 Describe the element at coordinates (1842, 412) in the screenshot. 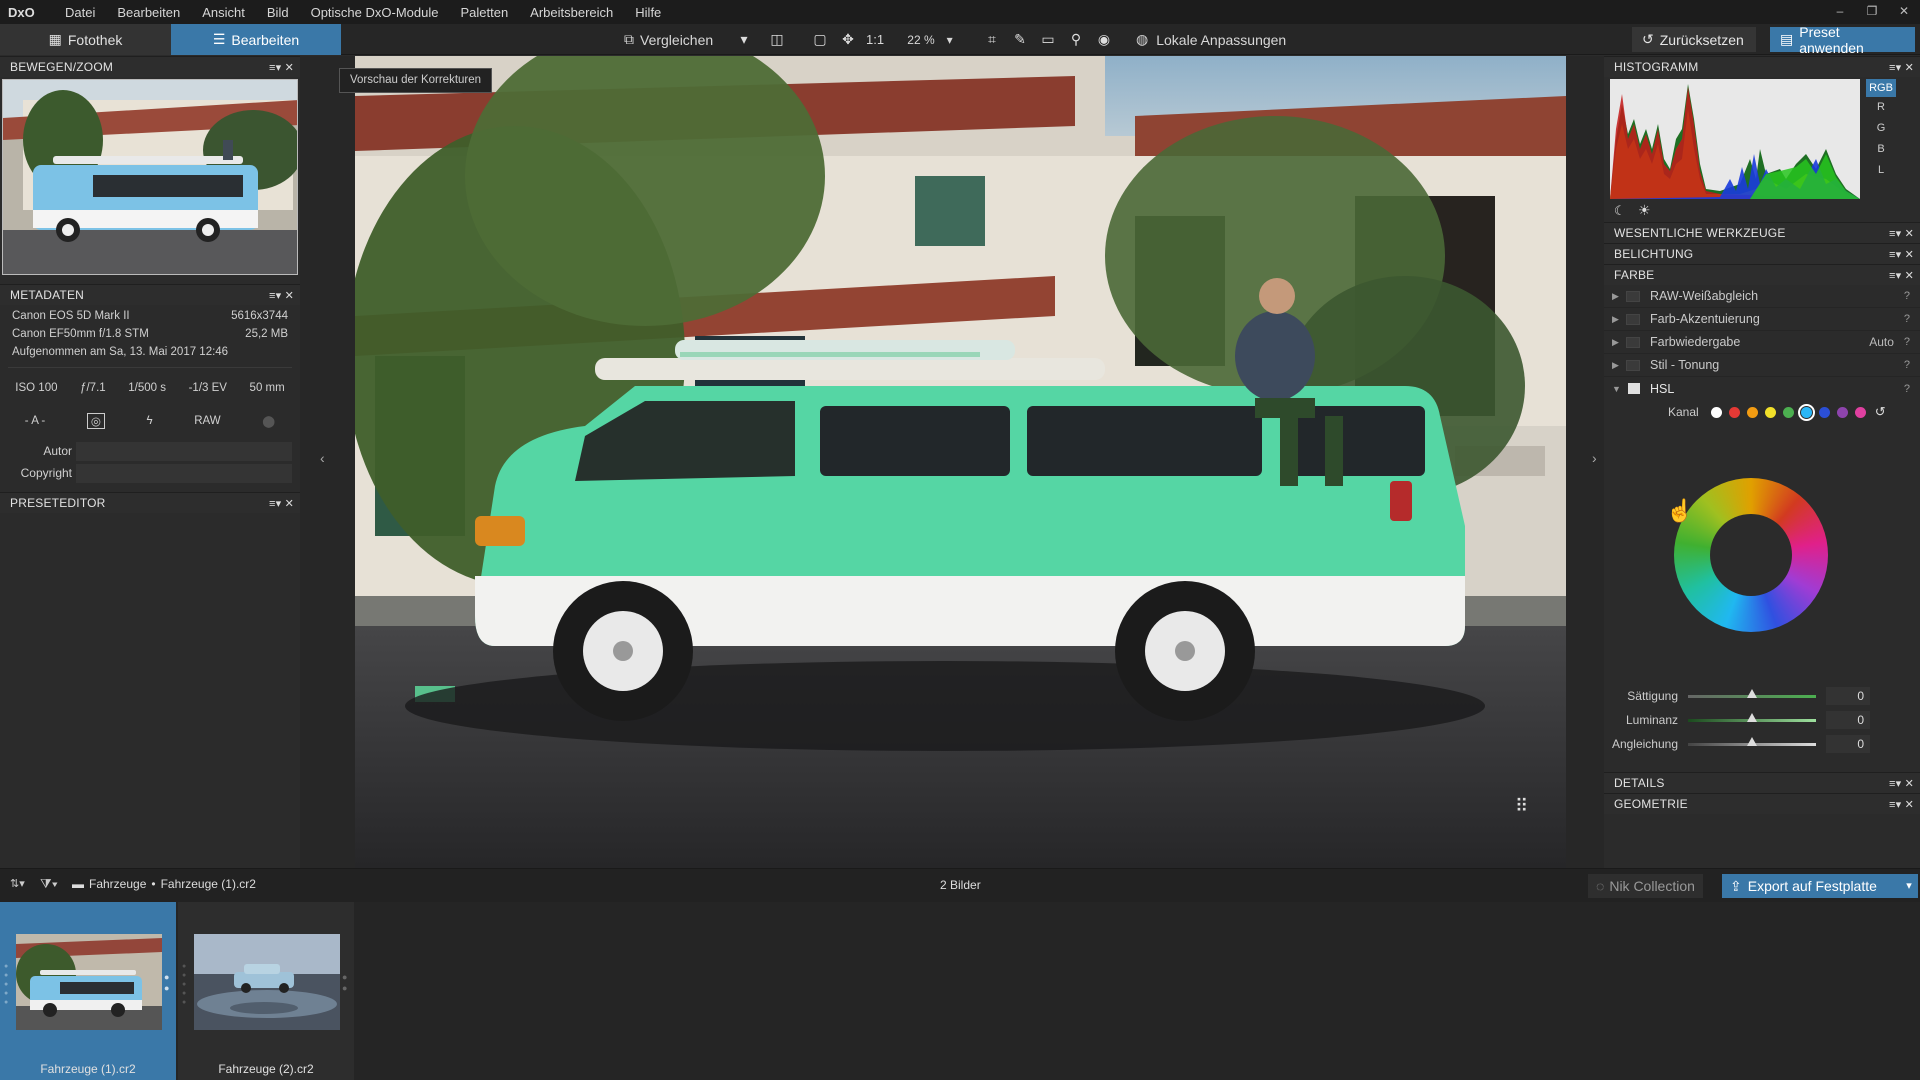

I see `channel-swatch-purple` at that location.